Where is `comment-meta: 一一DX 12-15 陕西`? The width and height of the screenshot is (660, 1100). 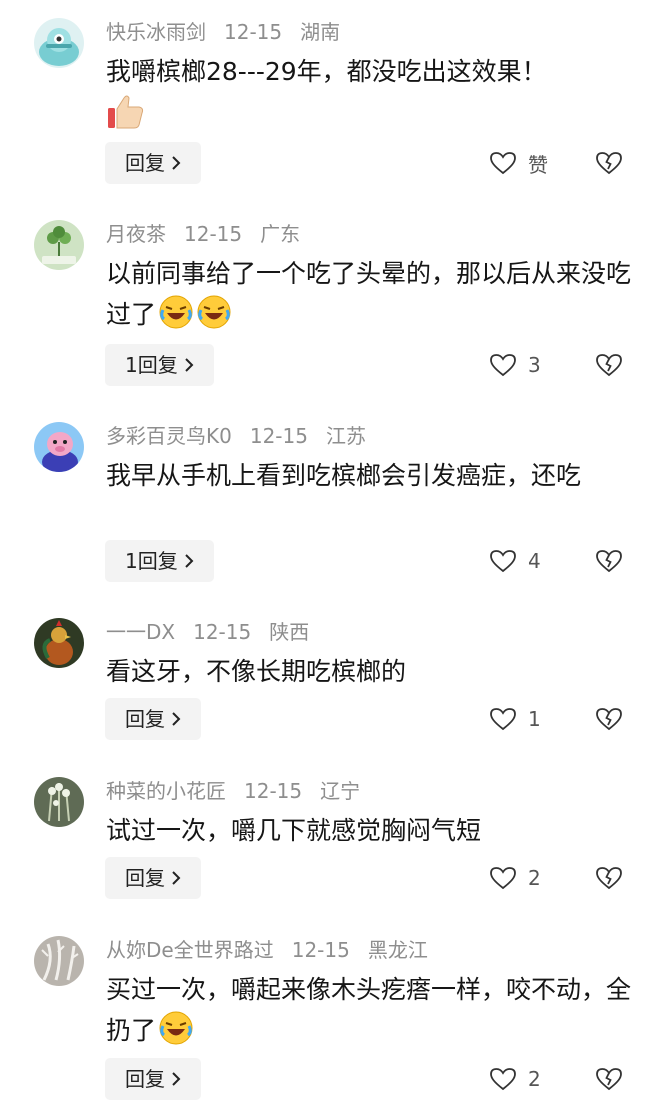
comment-meta: 一一DX 12-15 陕西 is located at coordinates (216, 632).